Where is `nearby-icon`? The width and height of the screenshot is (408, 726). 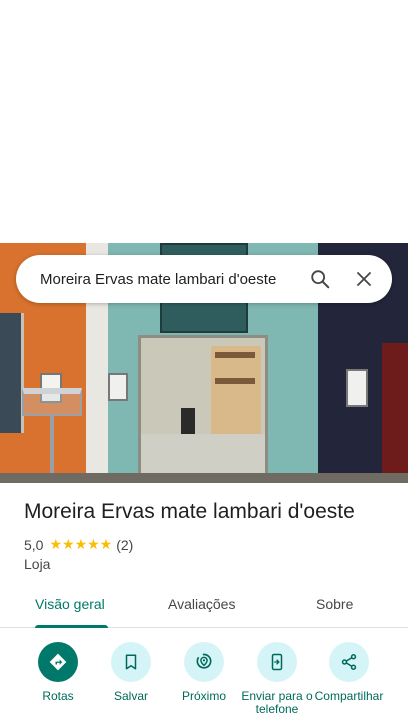
nearby-icon is located at coordinates (204, 661).